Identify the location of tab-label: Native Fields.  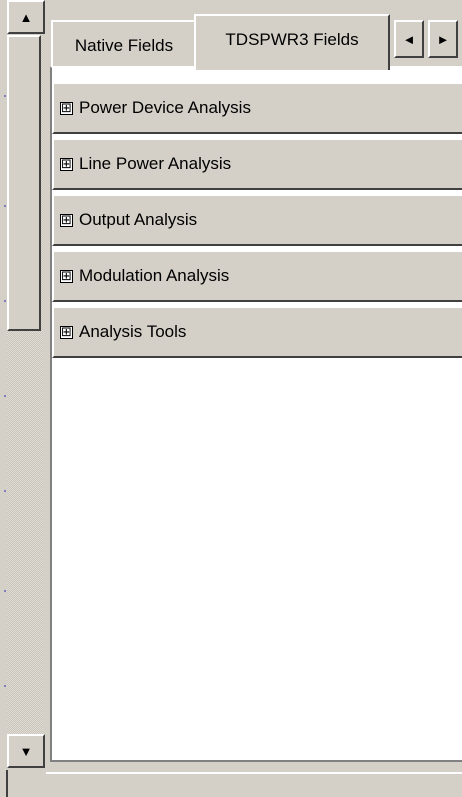
(124, 45).